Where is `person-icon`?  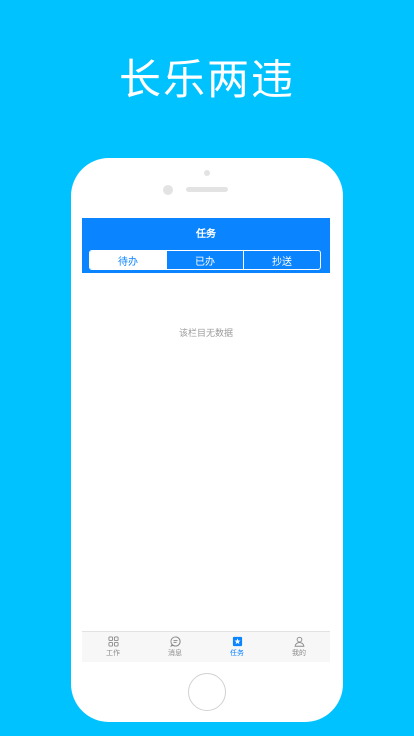
person-icon is located at coordinates (299, 641).